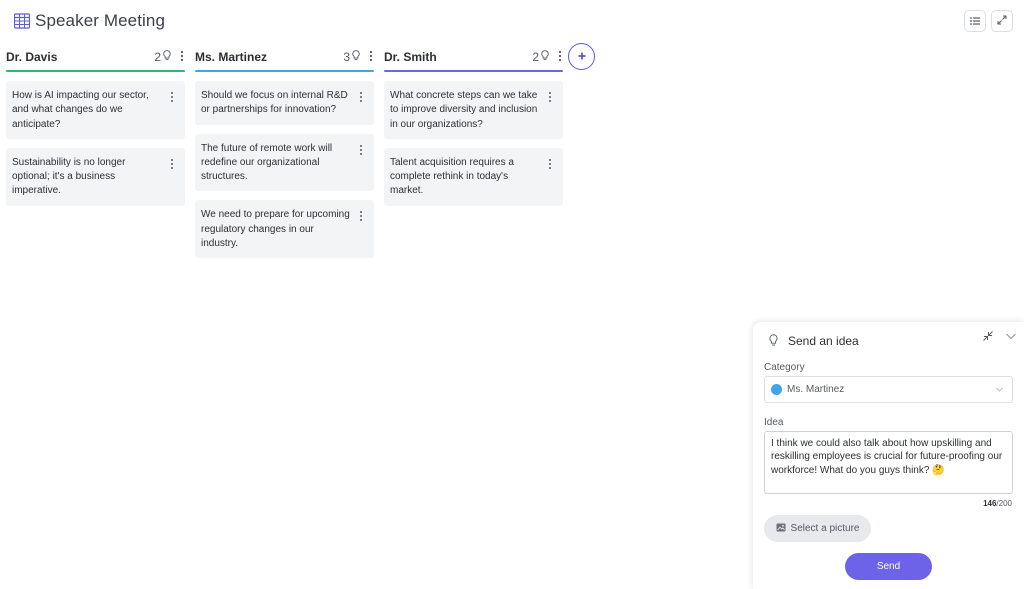  I want to click on char-max: /200, so click(1004, 503).